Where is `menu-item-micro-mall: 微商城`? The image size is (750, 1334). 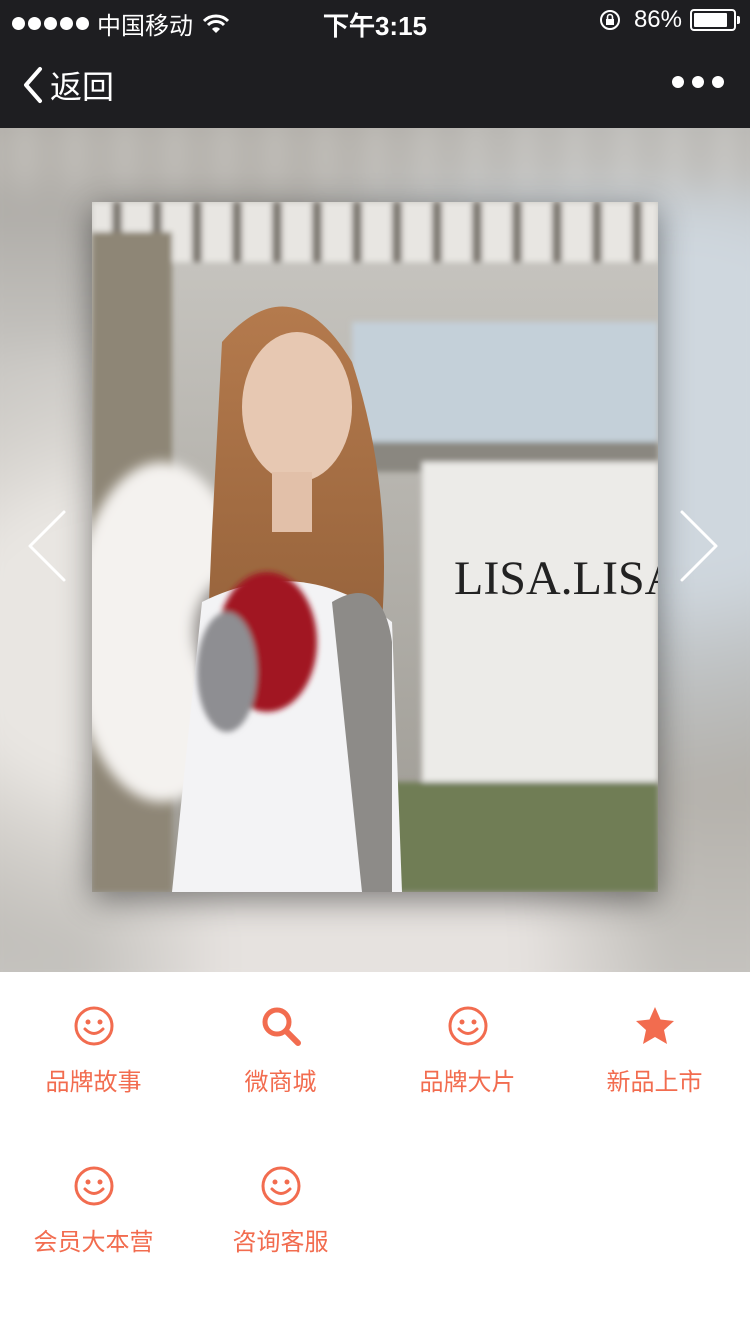
menu-item-micro-mall: 微商城 is located at coordinates (280, 1064).